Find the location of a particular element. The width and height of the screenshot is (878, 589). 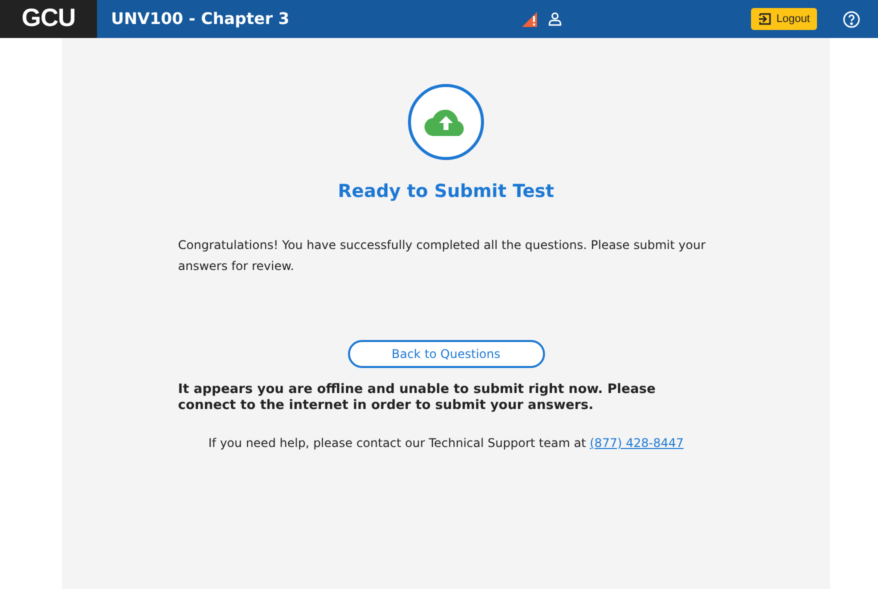

logo: GCU is located at coordinates (49, 18).